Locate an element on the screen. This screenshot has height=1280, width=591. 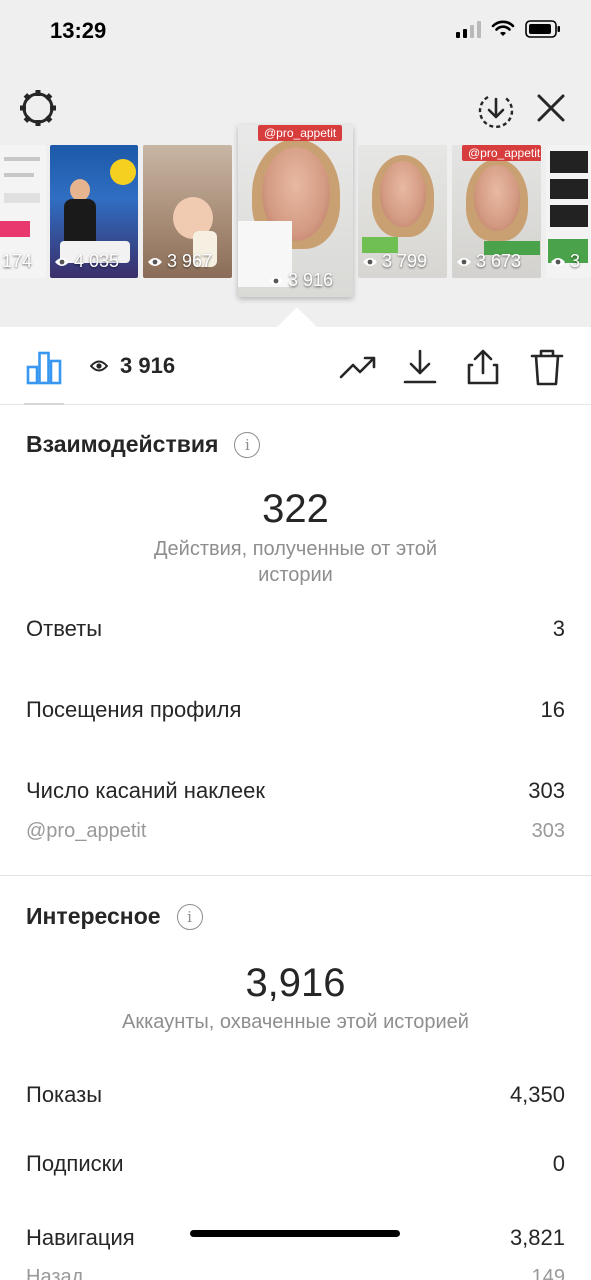
status-bar: 13:29 is located at coordinates (295, 32).